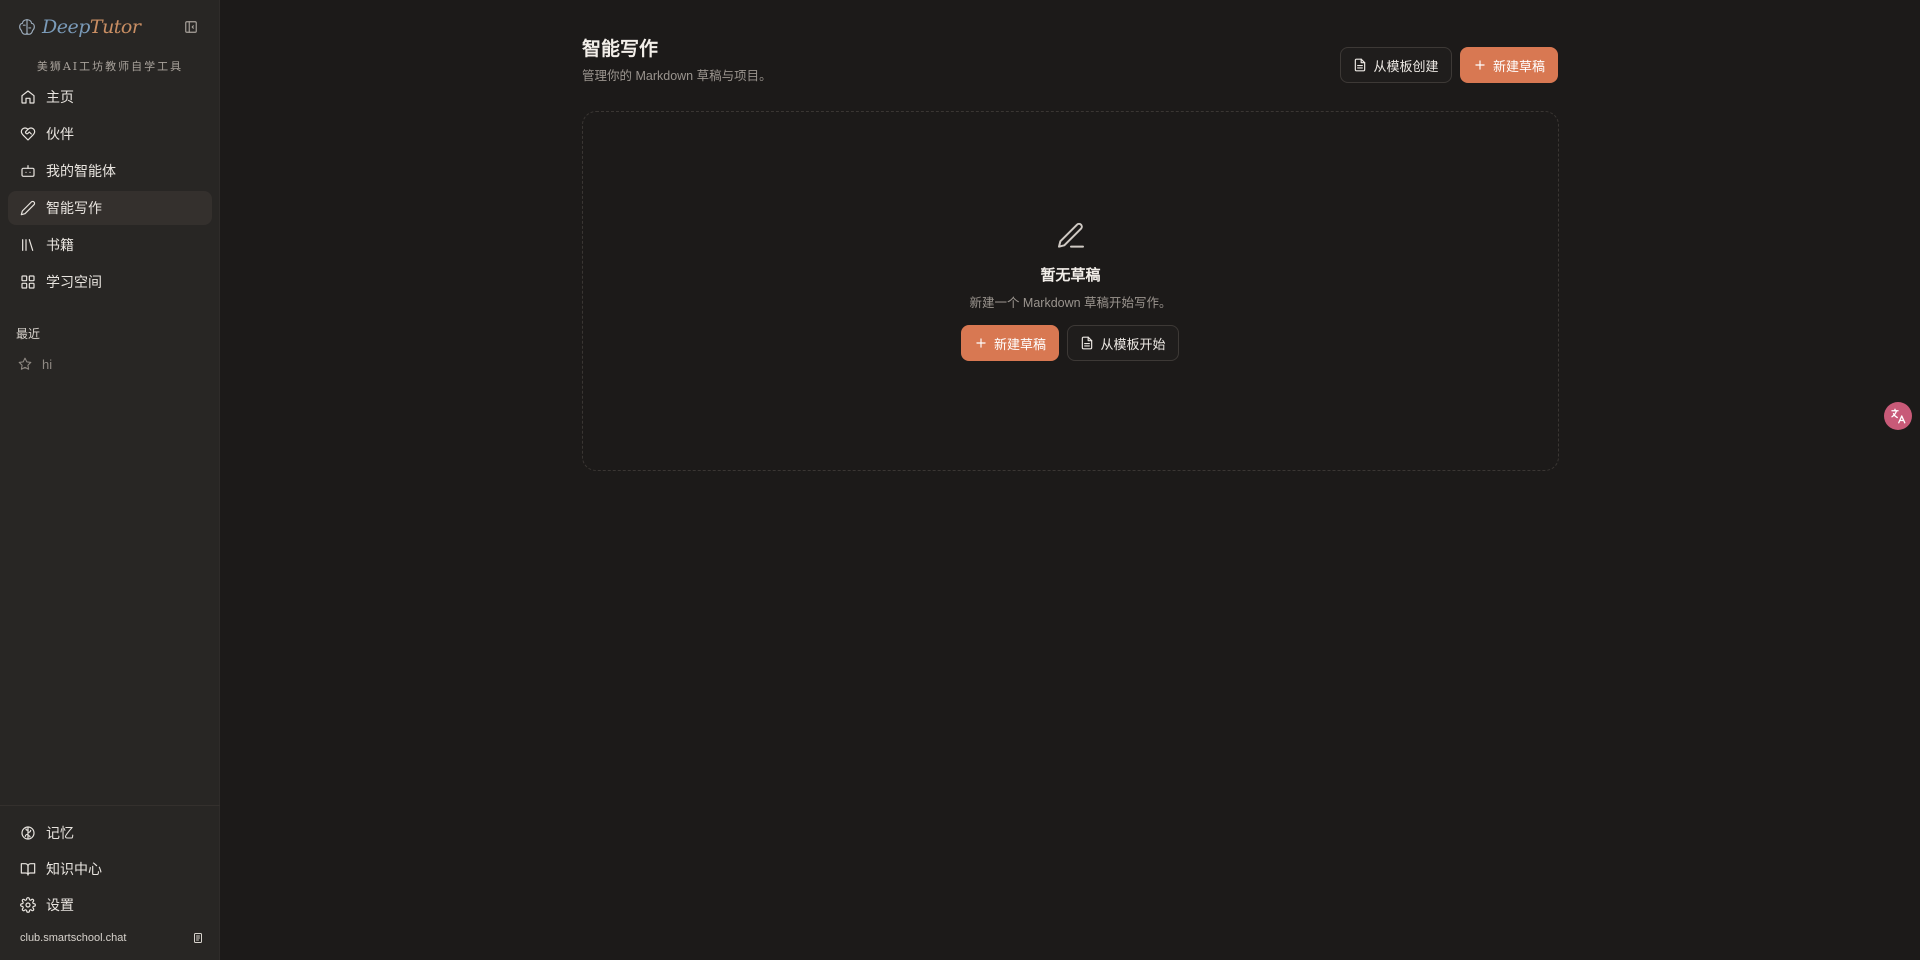 The width and height of the screenshot is (1920, 960). Describe the element at coordinates (1071, 236) in the screenshot. I see `pen-line-icon` at that location.